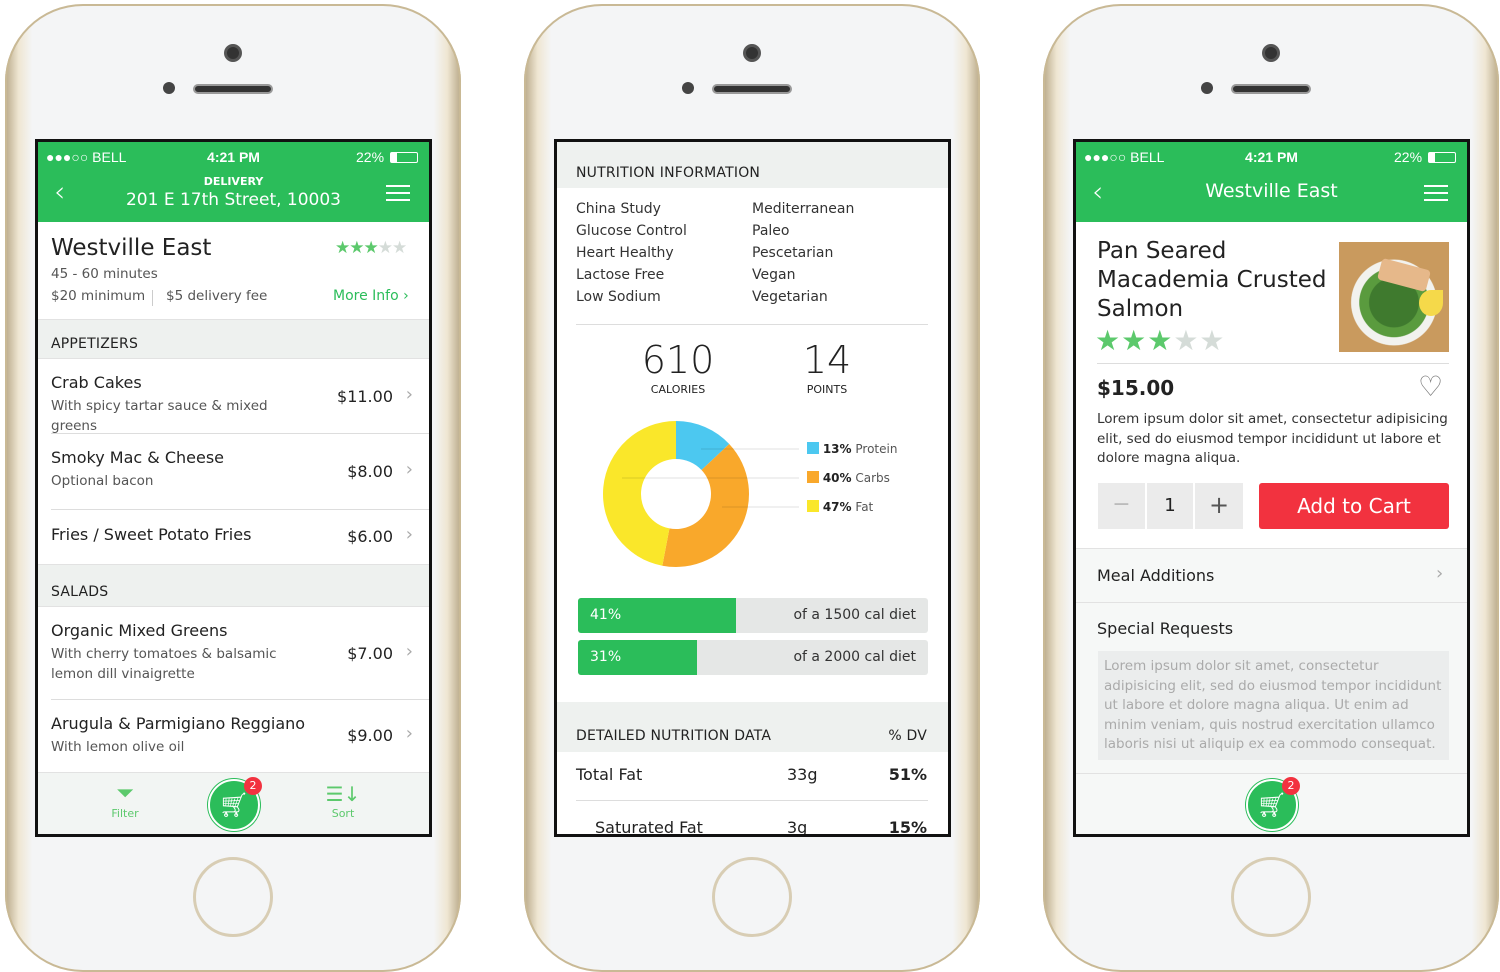 The height and width of the screenshot is (972, 1500). I want to click on special-requests-label: Special Requests, so click(1165, 628).